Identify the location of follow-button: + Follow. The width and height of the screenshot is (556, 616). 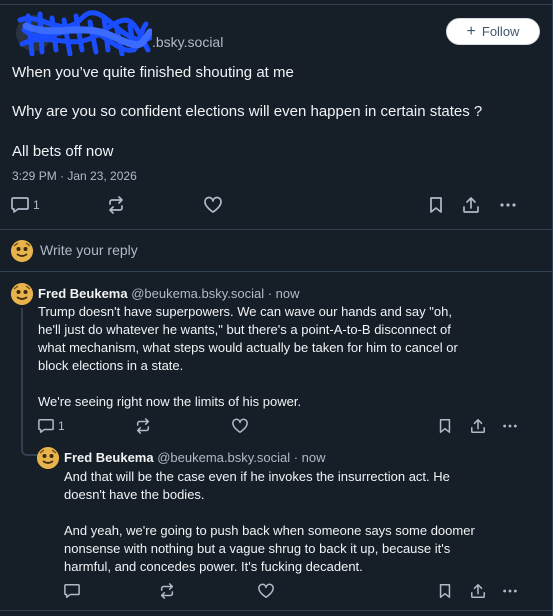
(493, 31).